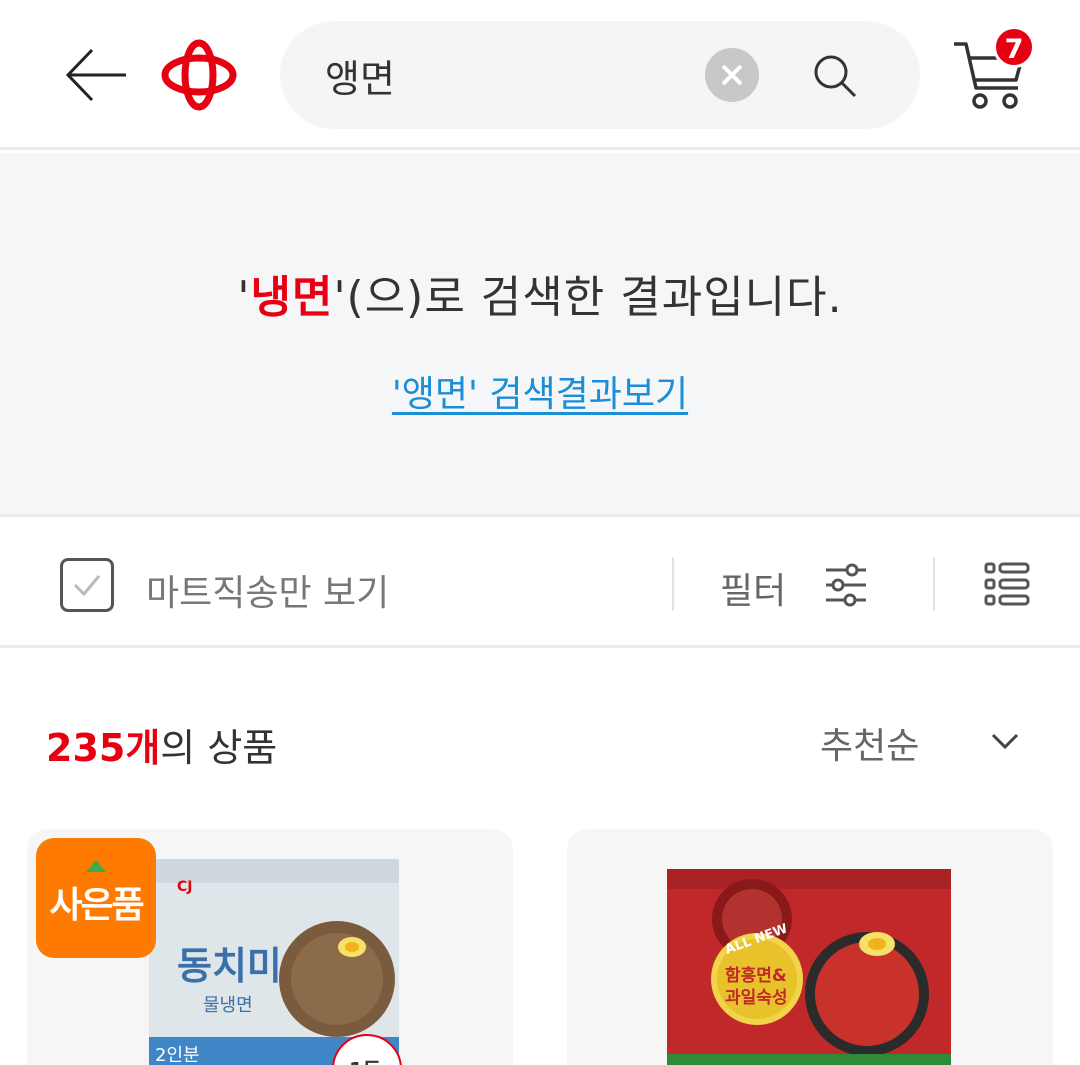 The image size is (1080, 1065). What do you see at coordinates (1005, 741) in the screenshot?
I see `chevron-down-icon` at bounding box center [1005, 741].